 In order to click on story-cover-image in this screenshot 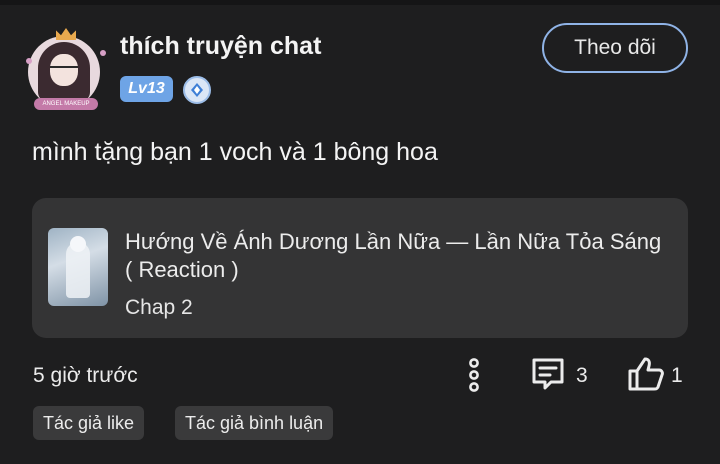, I will do `click(78, 267)`.